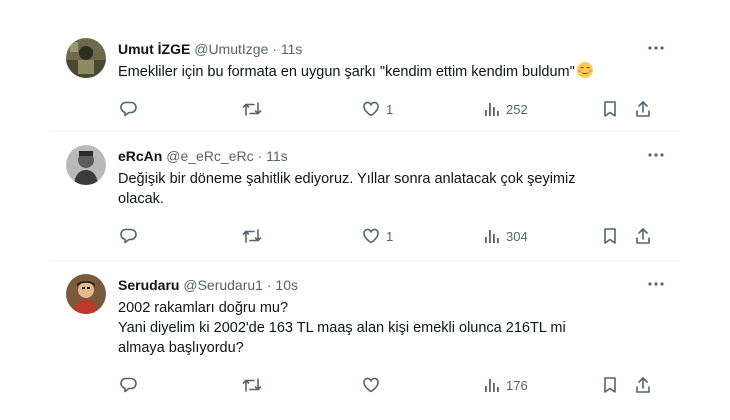 The width and height of the screenshot is (730, 420). I want to click on handle: @Serudaru1, so click(223, 285).